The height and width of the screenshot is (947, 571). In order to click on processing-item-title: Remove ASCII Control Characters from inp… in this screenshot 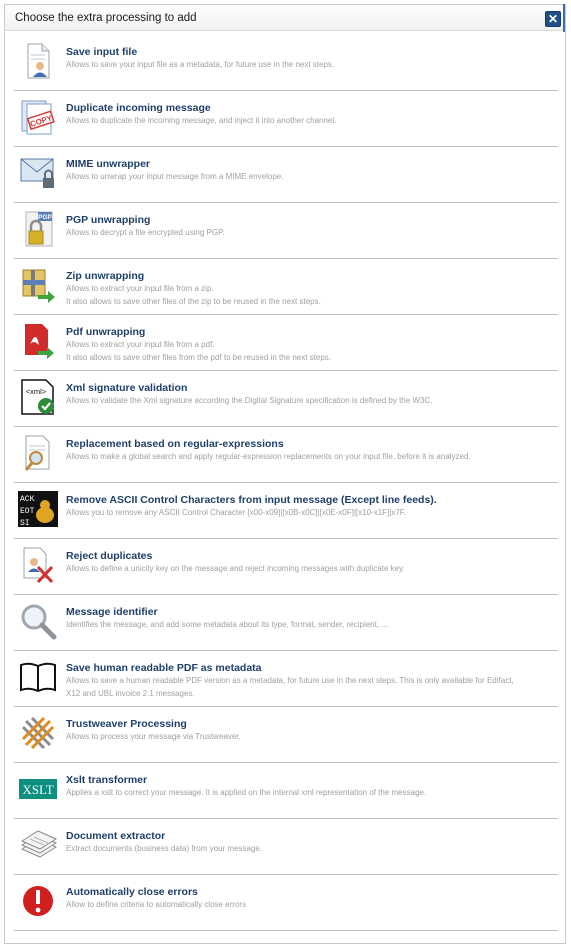, I will do `click(251, 500)`.